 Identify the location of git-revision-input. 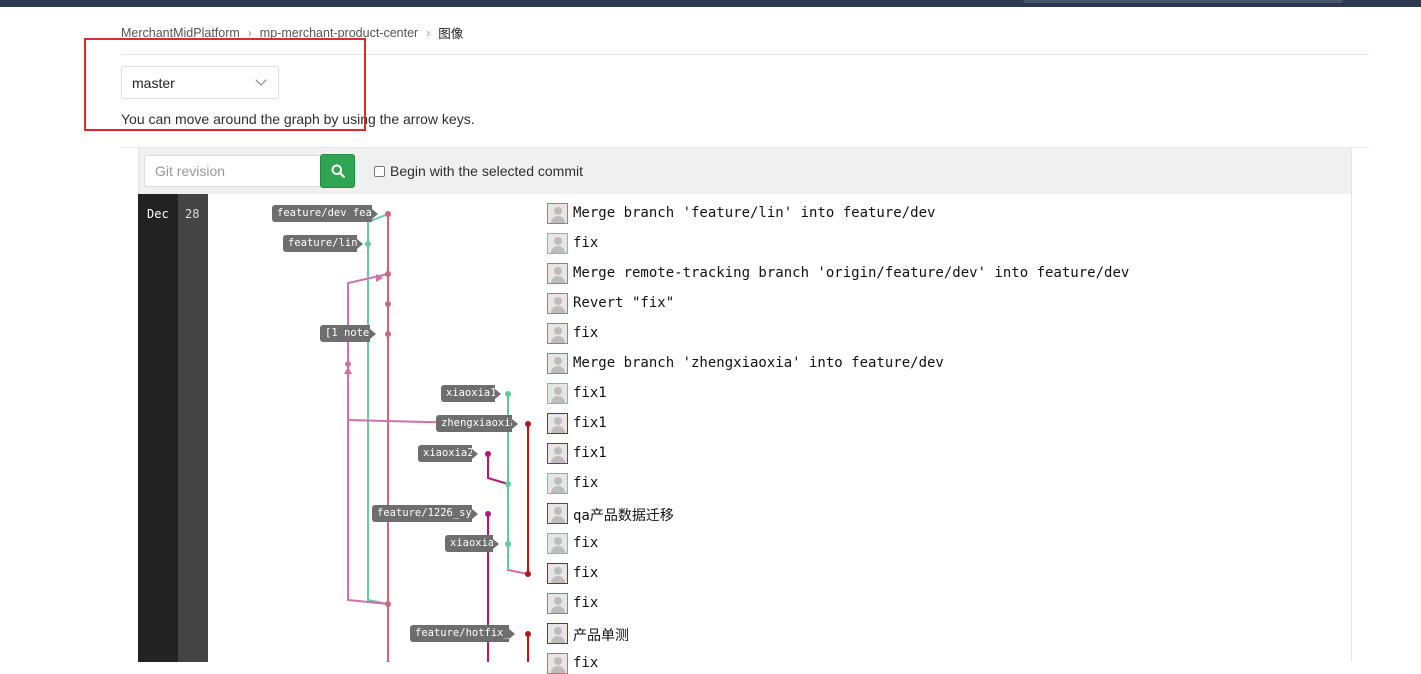
(232, 171).